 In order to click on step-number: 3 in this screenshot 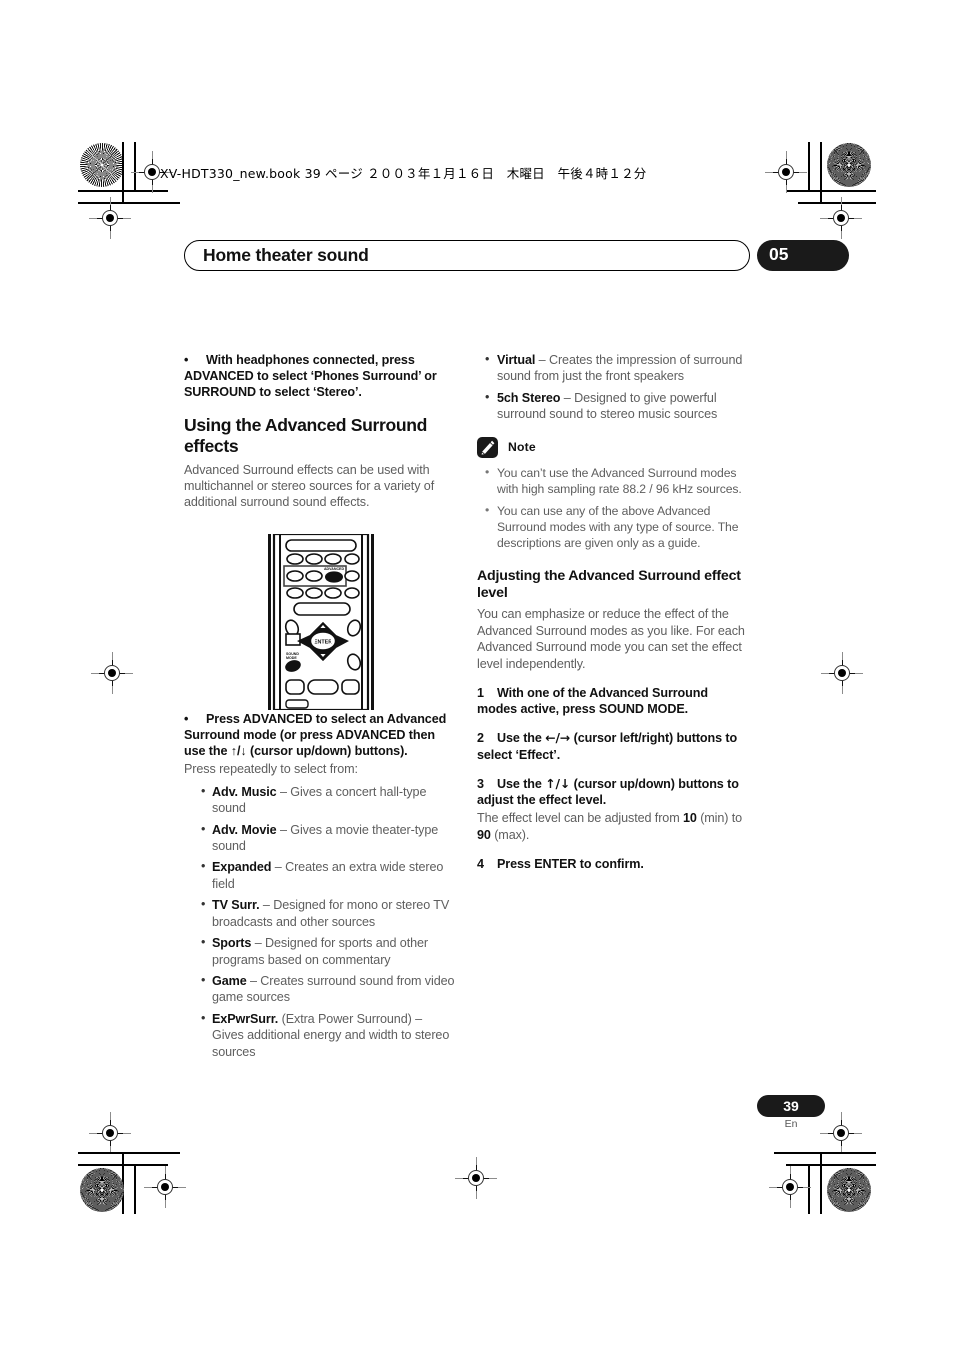, I will do `click(480, 783)`.